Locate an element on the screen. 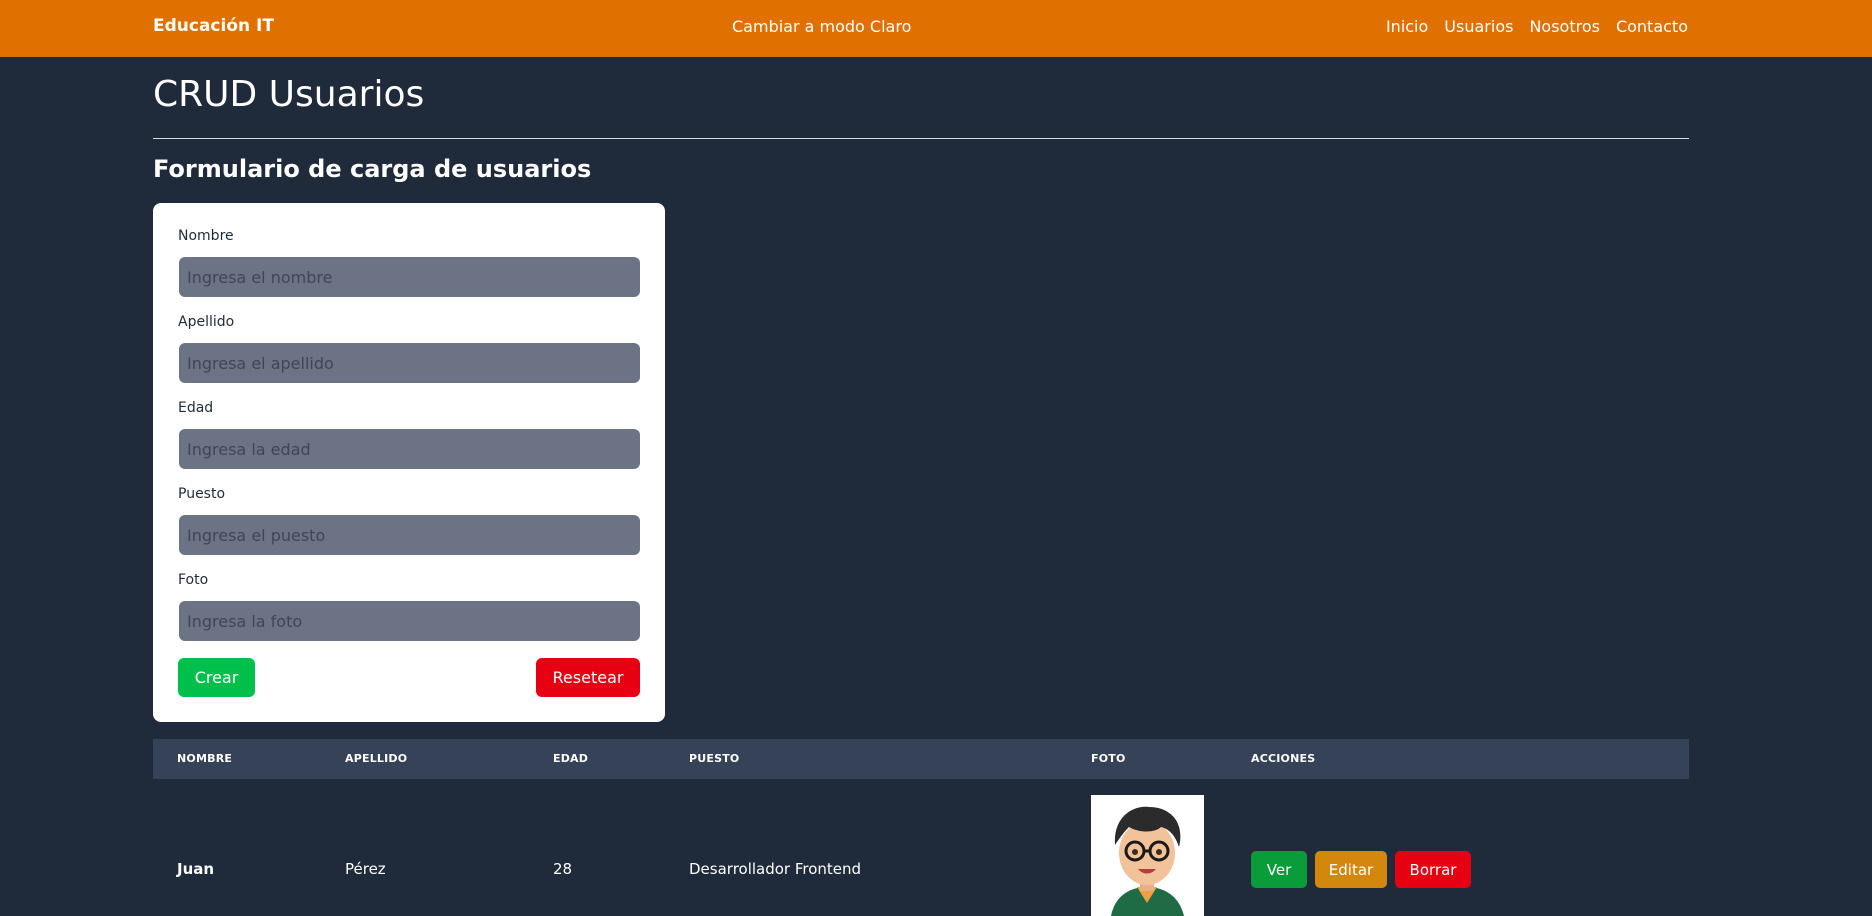 The width and height of the screenshot is (1872, 916). view-button: Ver is located at coordinates (1279, 869).